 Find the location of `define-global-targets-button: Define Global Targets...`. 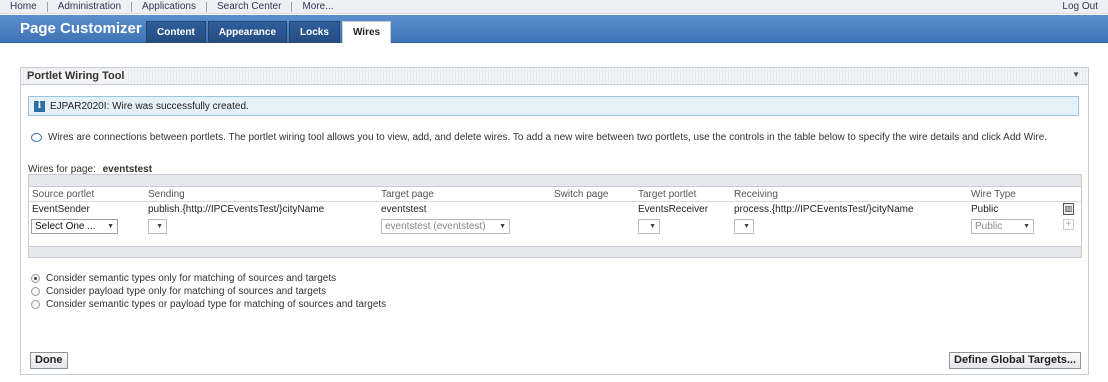

define-global-targets-button: Define Global Targets... is located at coordinates (1015, 360).